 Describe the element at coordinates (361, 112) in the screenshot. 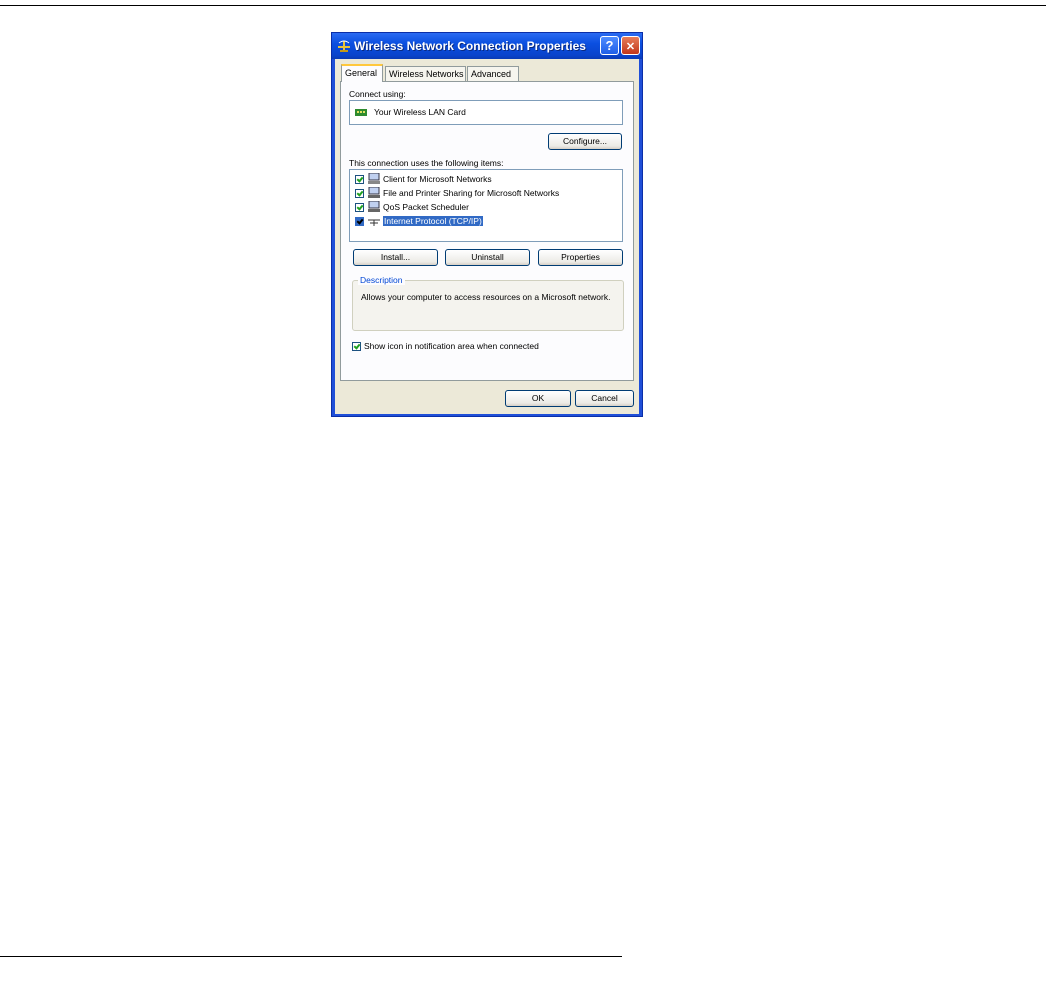

I see `network-card-icon` at that location.